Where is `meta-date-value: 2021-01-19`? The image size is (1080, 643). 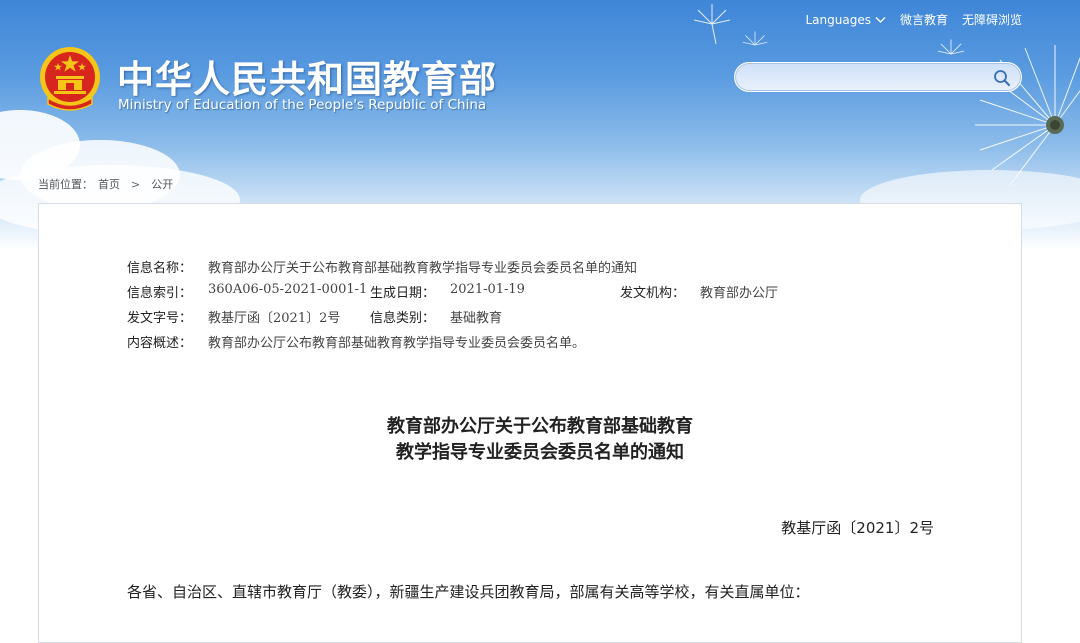 meta-date-value: 2021-01-19 is located at coordinates (487, 289).